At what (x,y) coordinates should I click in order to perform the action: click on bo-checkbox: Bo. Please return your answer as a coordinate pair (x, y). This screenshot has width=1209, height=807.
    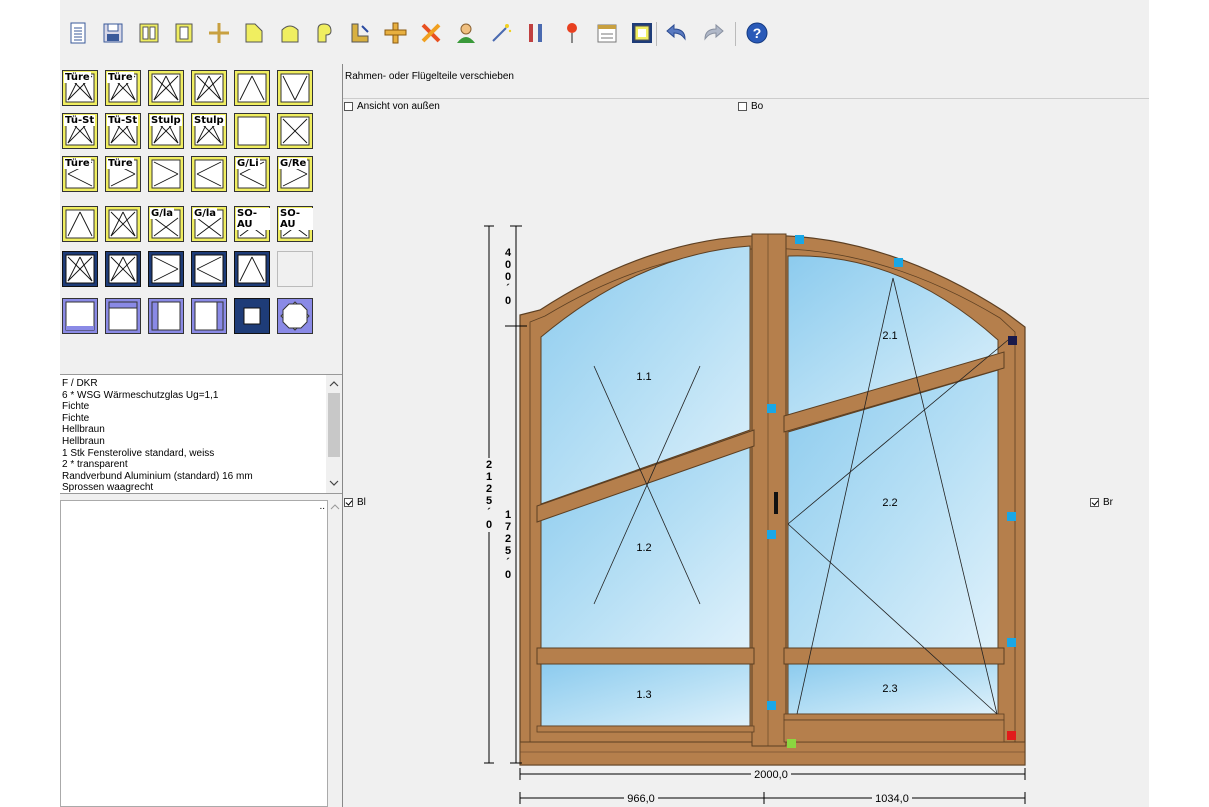
    Looking at the image, I should click on (750, 106).